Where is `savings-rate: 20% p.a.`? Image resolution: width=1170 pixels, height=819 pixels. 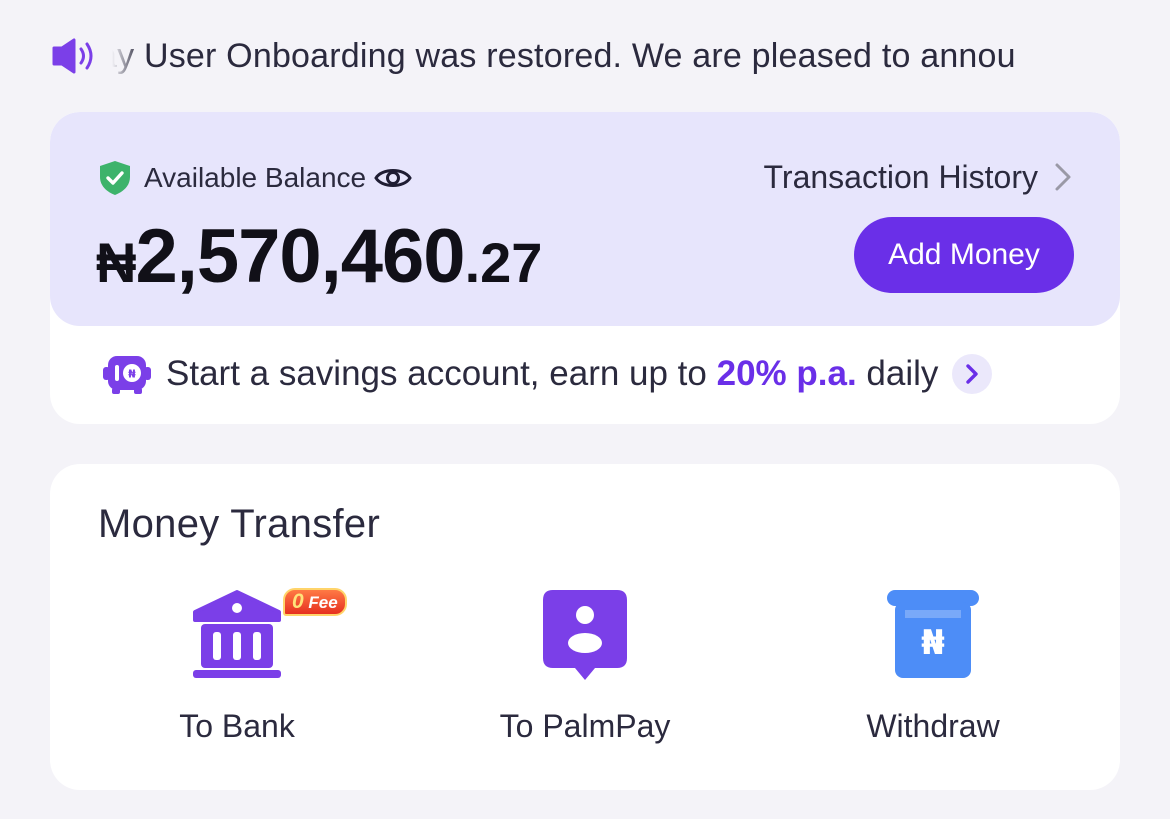
savings-rate: 20% p.a. is located at coordinates (786, 373).